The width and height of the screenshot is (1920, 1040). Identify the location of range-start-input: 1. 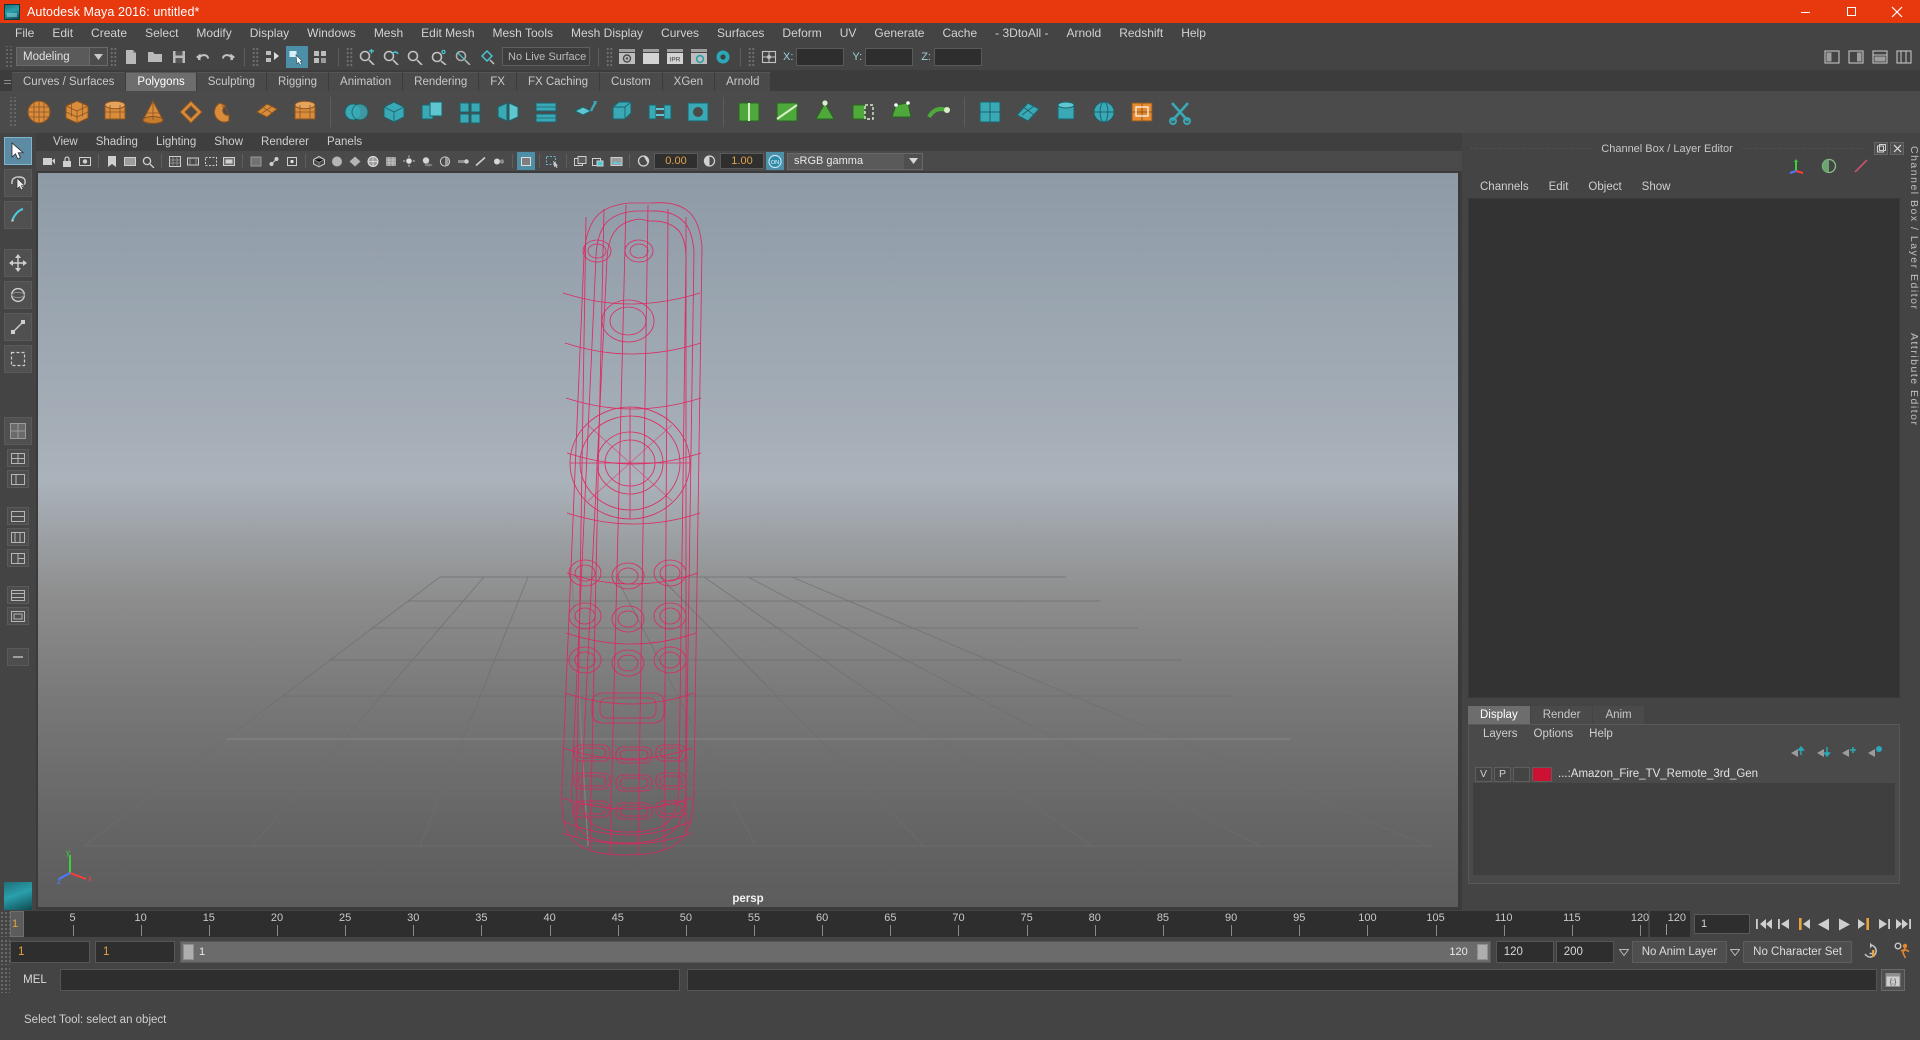
(135, 952).